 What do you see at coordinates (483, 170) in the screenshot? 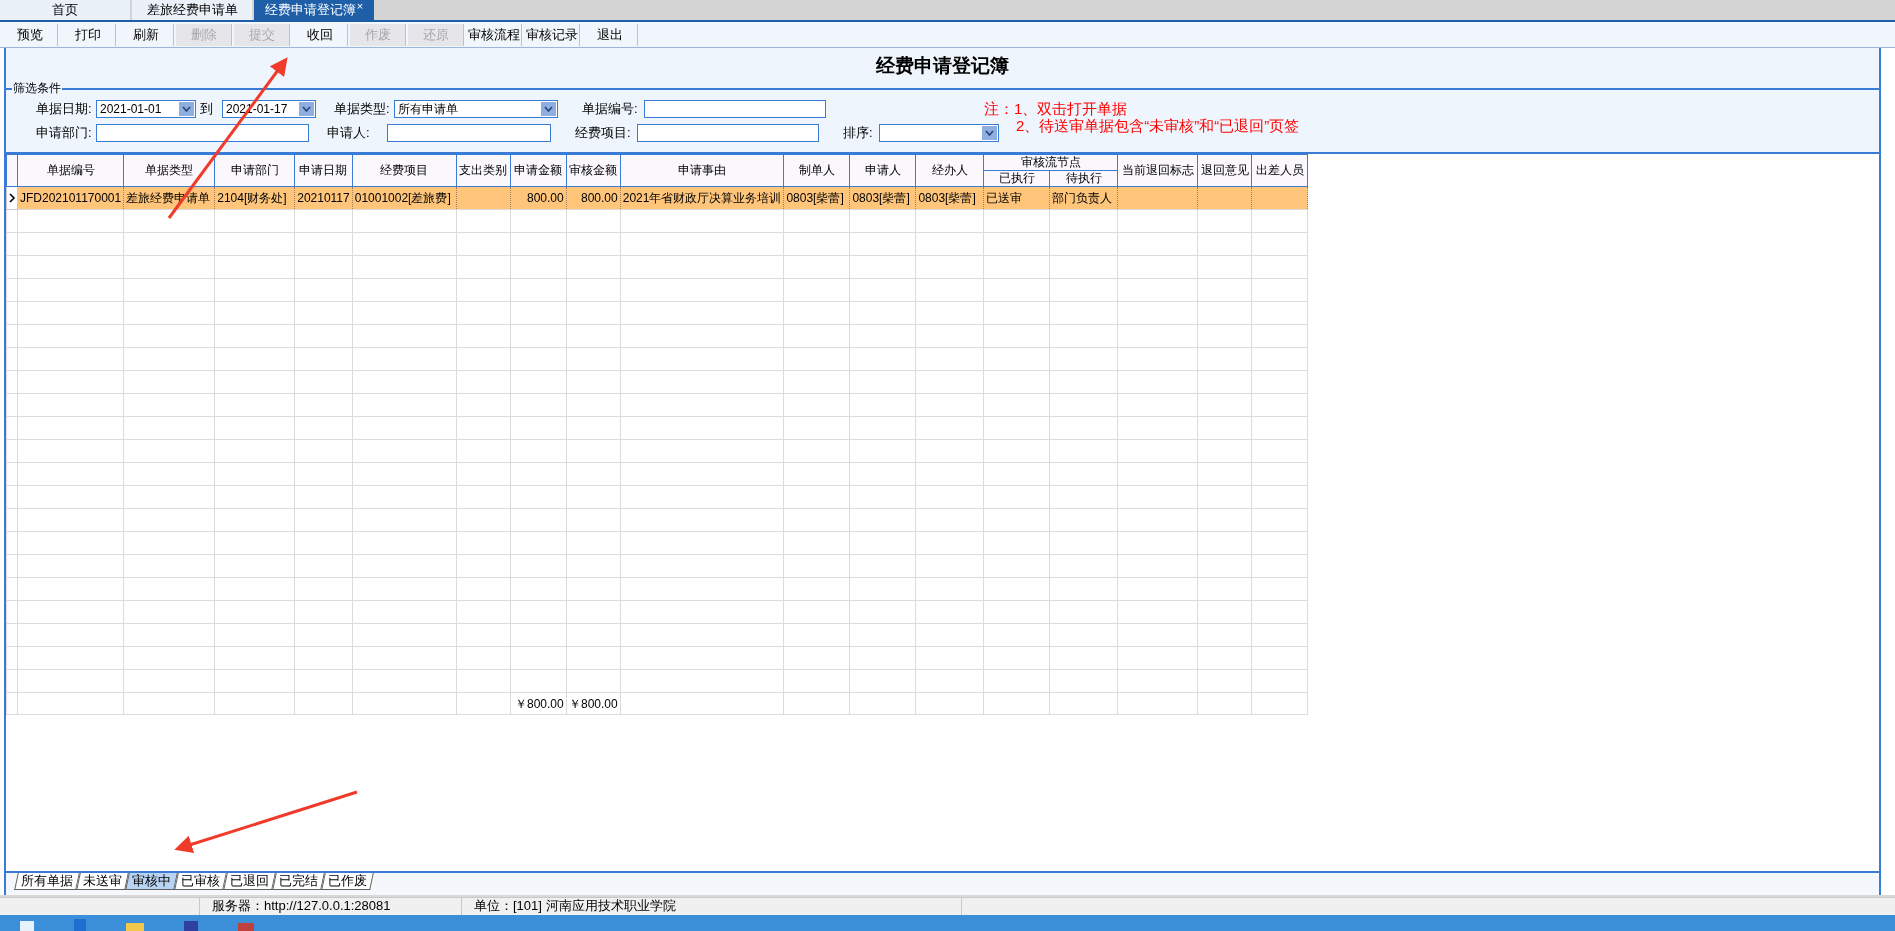
I see `column-header: 支出类别` at bounding box center [483, 170].